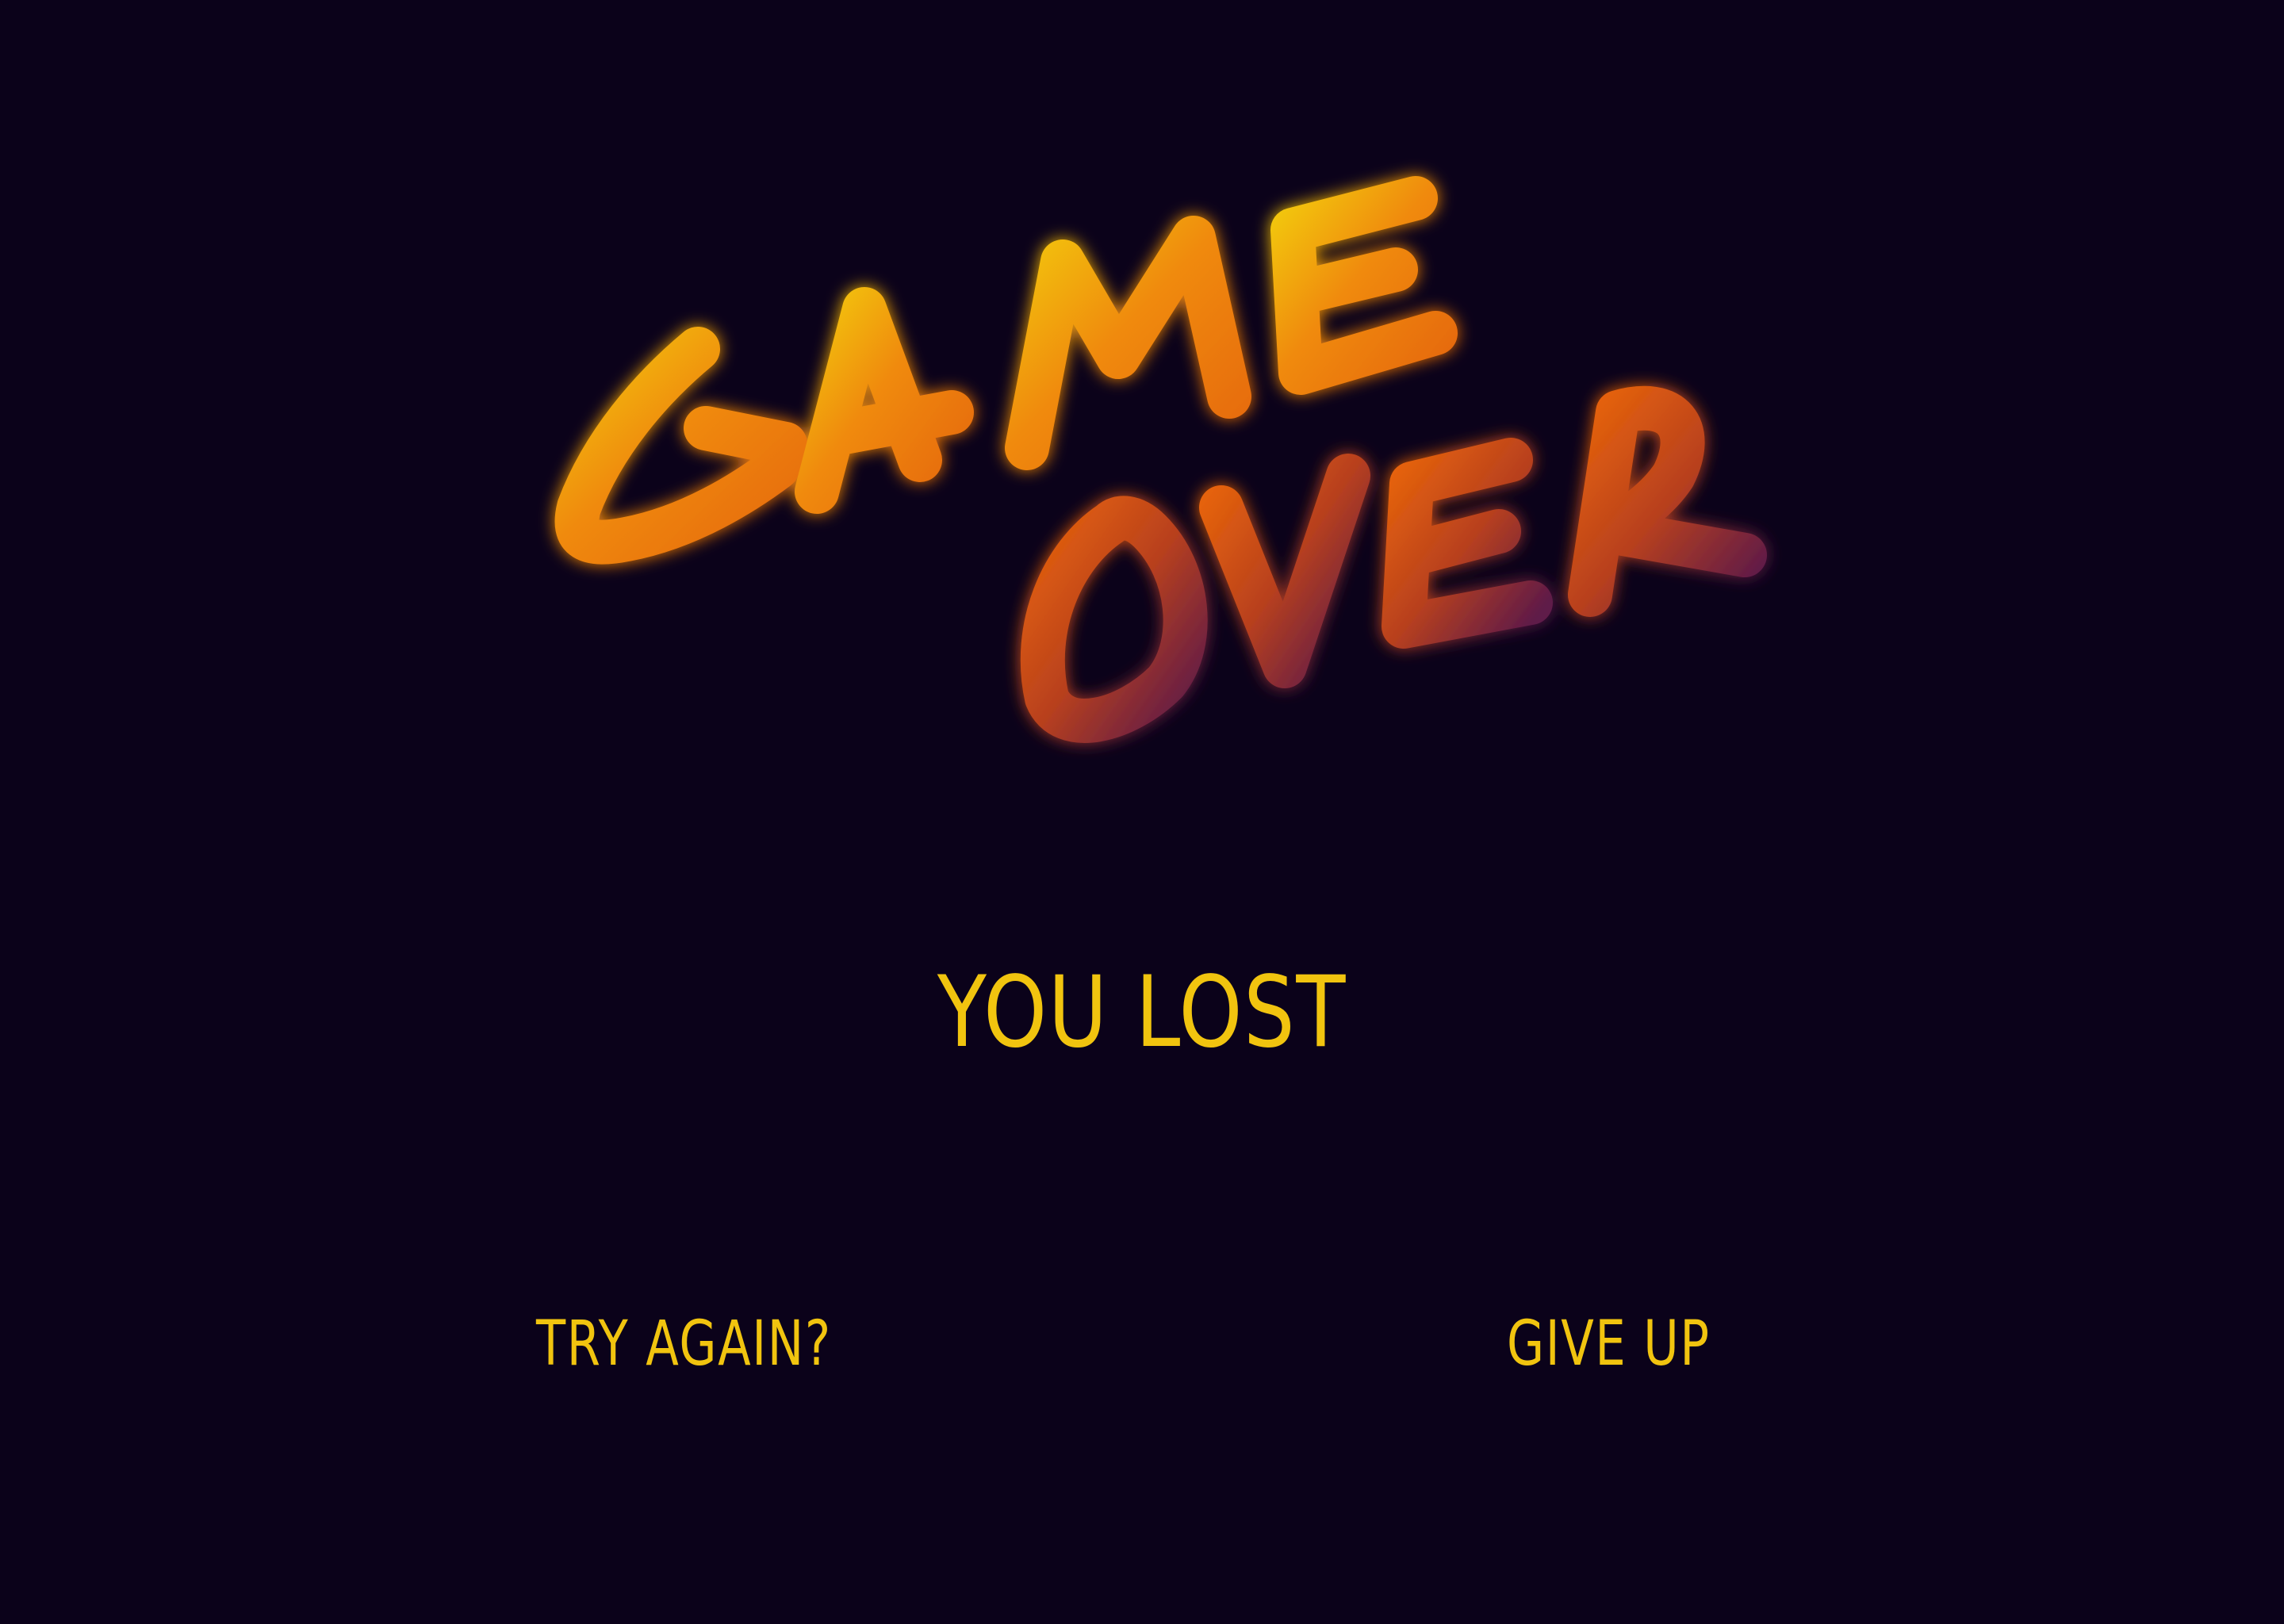  What do you see at coordinates (680, 446) in the screenshot?
I see `letter-g` at bounding box center [680, 446].